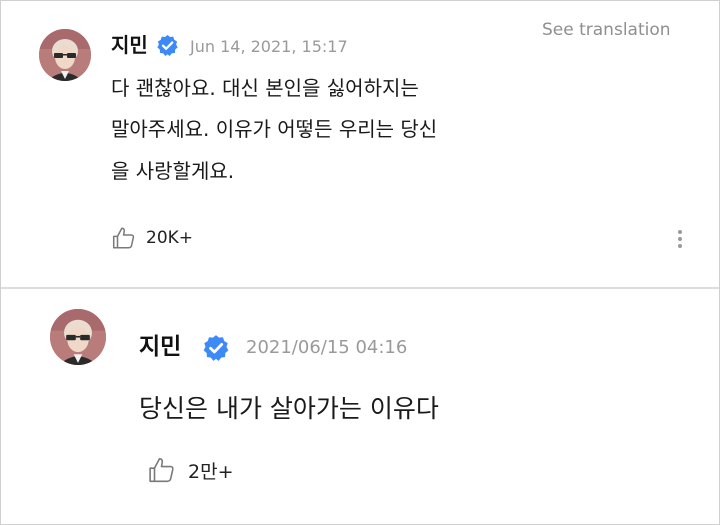  What do you see at coordinates (269, 46) in the screenshot?
I see `comment-timestamp: Jun 14, 2021, 15:17` at bounding box center [269, 46].